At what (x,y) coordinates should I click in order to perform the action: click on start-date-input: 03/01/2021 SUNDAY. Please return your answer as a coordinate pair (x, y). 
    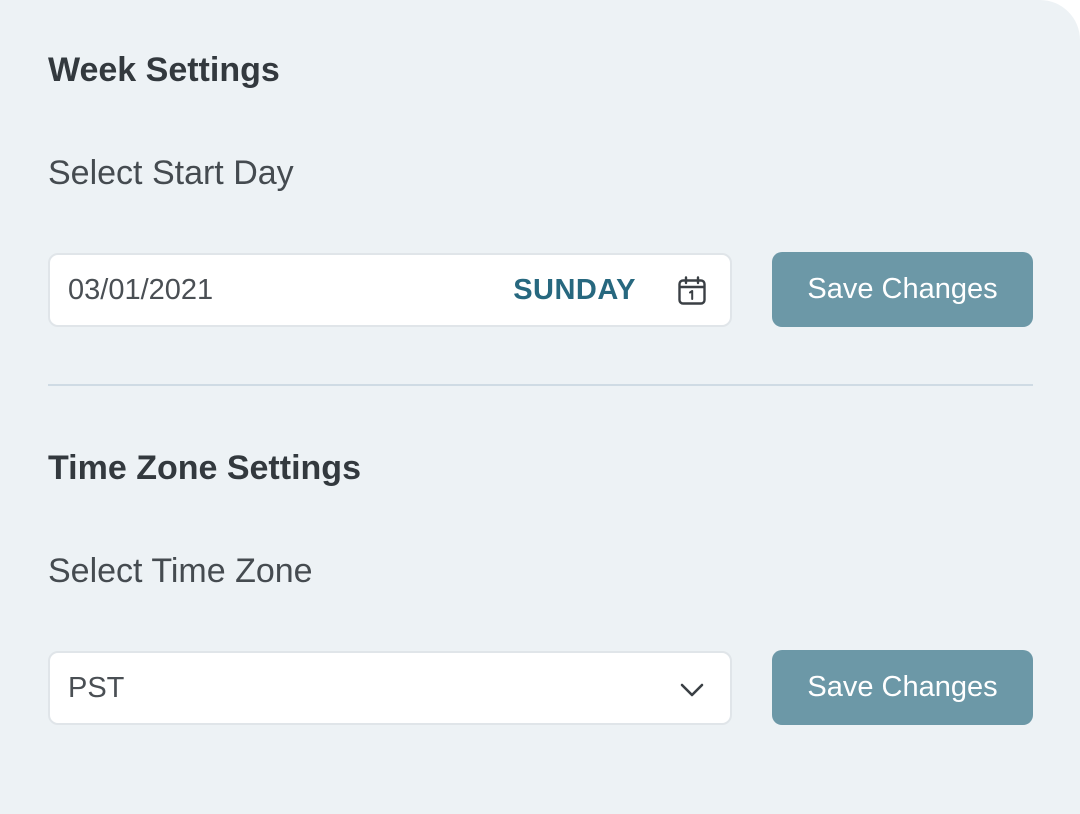
    Looking at the image, I should click on (390, 290).